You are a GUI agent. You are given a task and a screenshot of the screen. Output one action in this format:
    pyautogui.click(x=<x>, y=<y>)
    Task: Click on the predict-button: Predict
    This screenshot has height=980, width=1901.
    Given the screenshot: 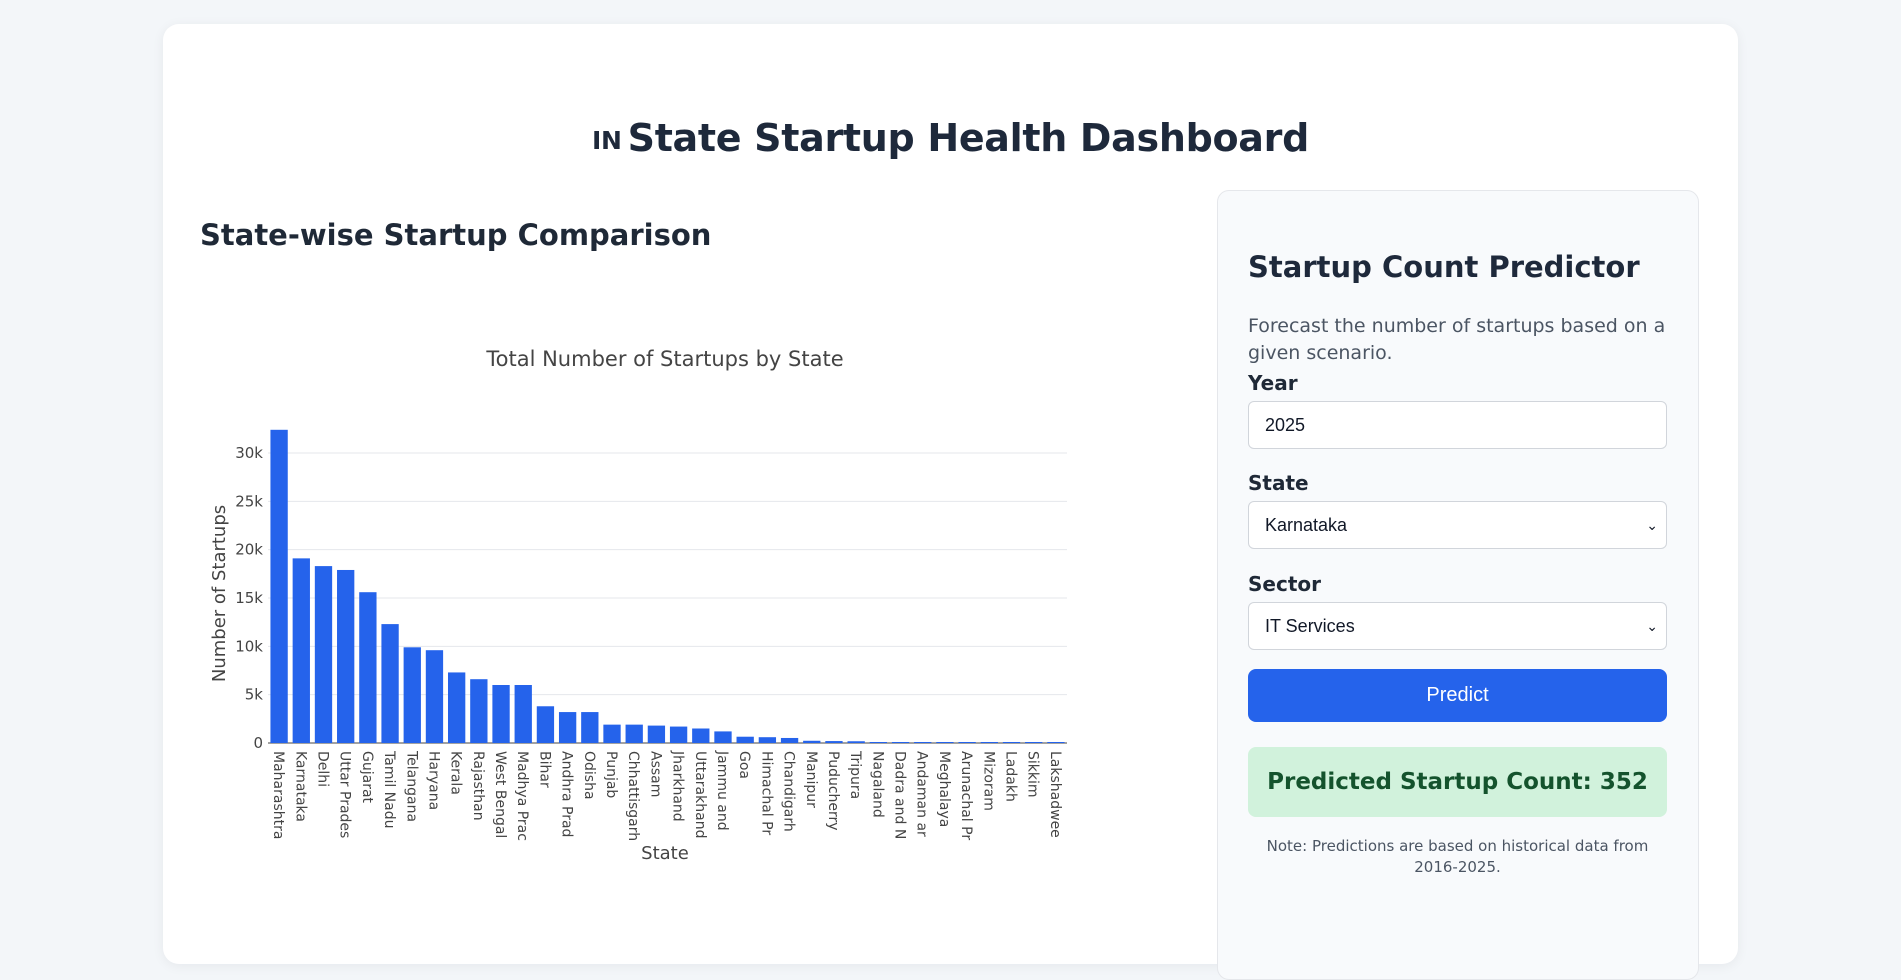 What is the action you would take?
    pyautogui.click(x=1457, y=695)
    